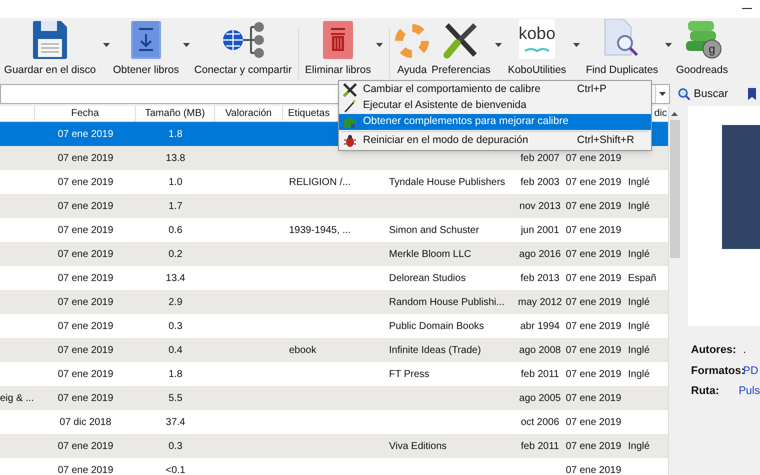 This screenshot has height=475, width=760. What do you see at coordinates (175, 206) in the screenshot?
I see `table-cell: 1.7` at bounding box center [175, 206].